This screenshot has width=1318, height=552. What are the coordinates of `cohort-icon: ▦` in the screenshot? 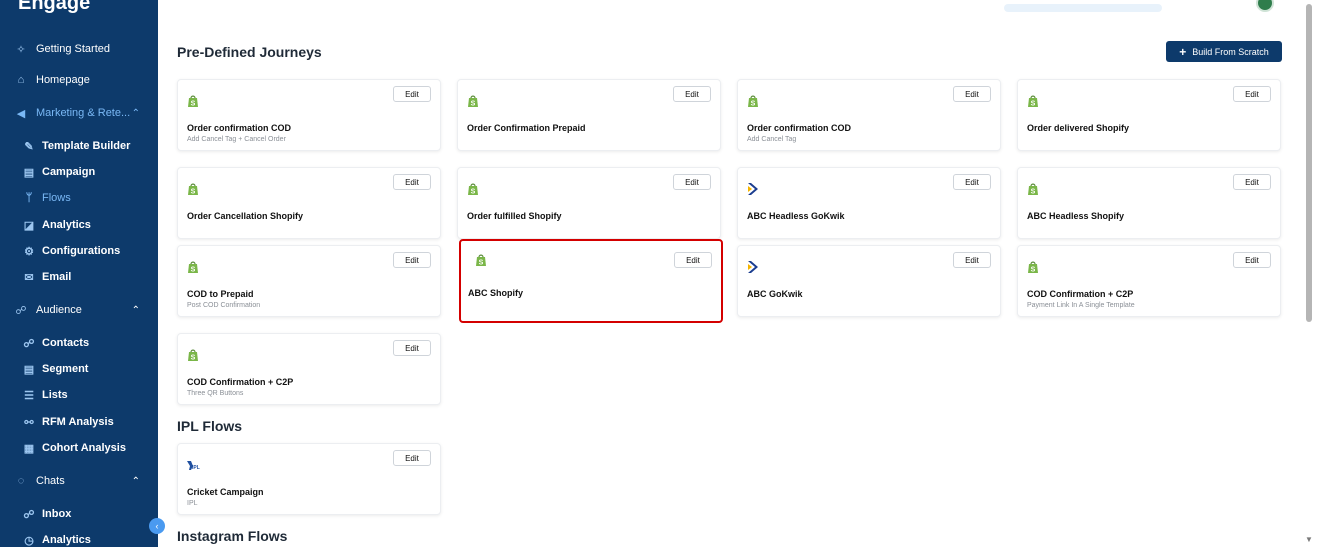 It's located at (29, 448).